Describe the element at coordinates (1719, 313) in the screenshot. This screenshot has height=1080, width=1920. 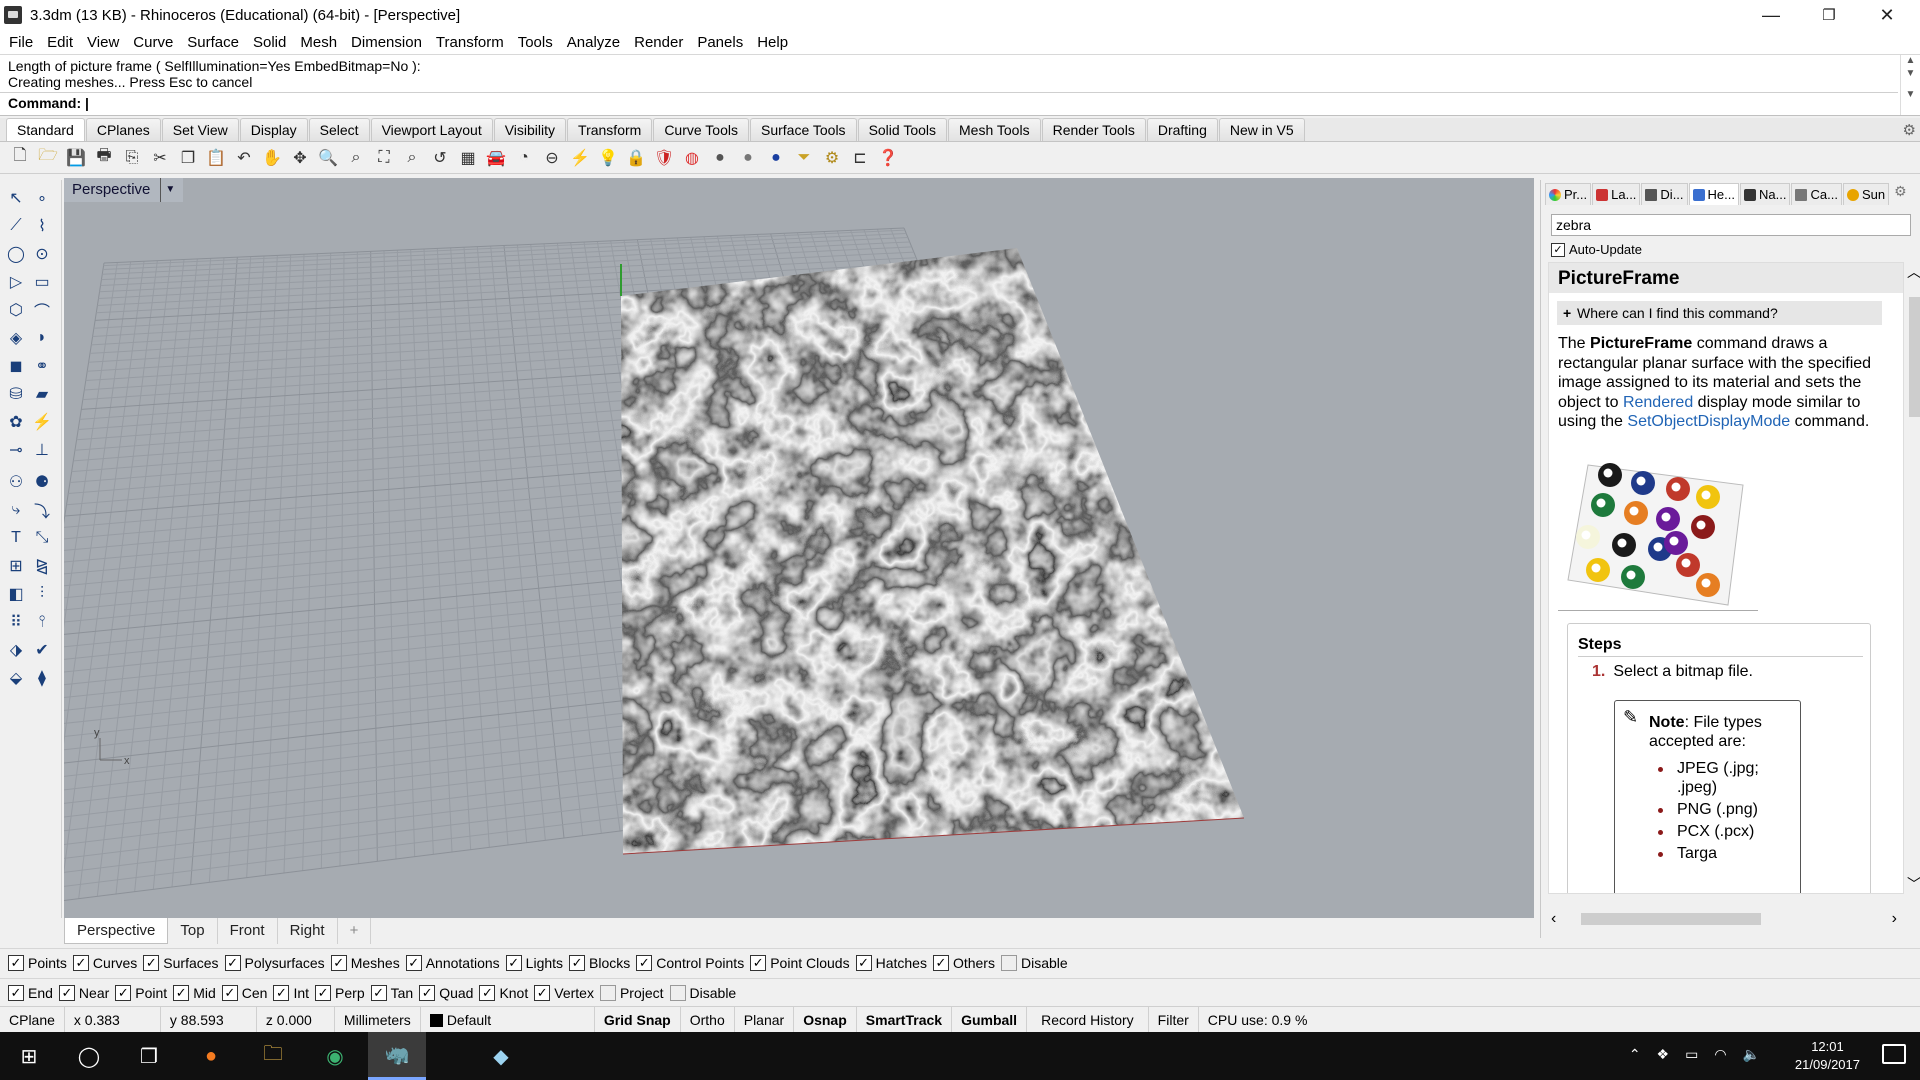
I see `where-find-command-expander: + Where can I find this command?` at that location.